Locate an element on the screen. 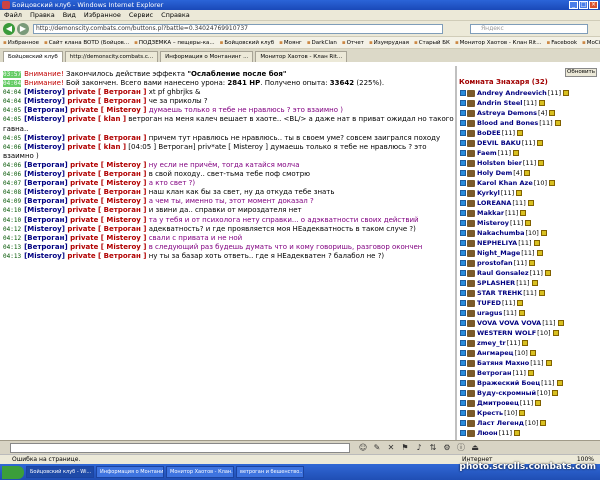 The width and height of the screenshot is (600, 480). user-name: Батяня Махно is located at coordinates (503, 363).